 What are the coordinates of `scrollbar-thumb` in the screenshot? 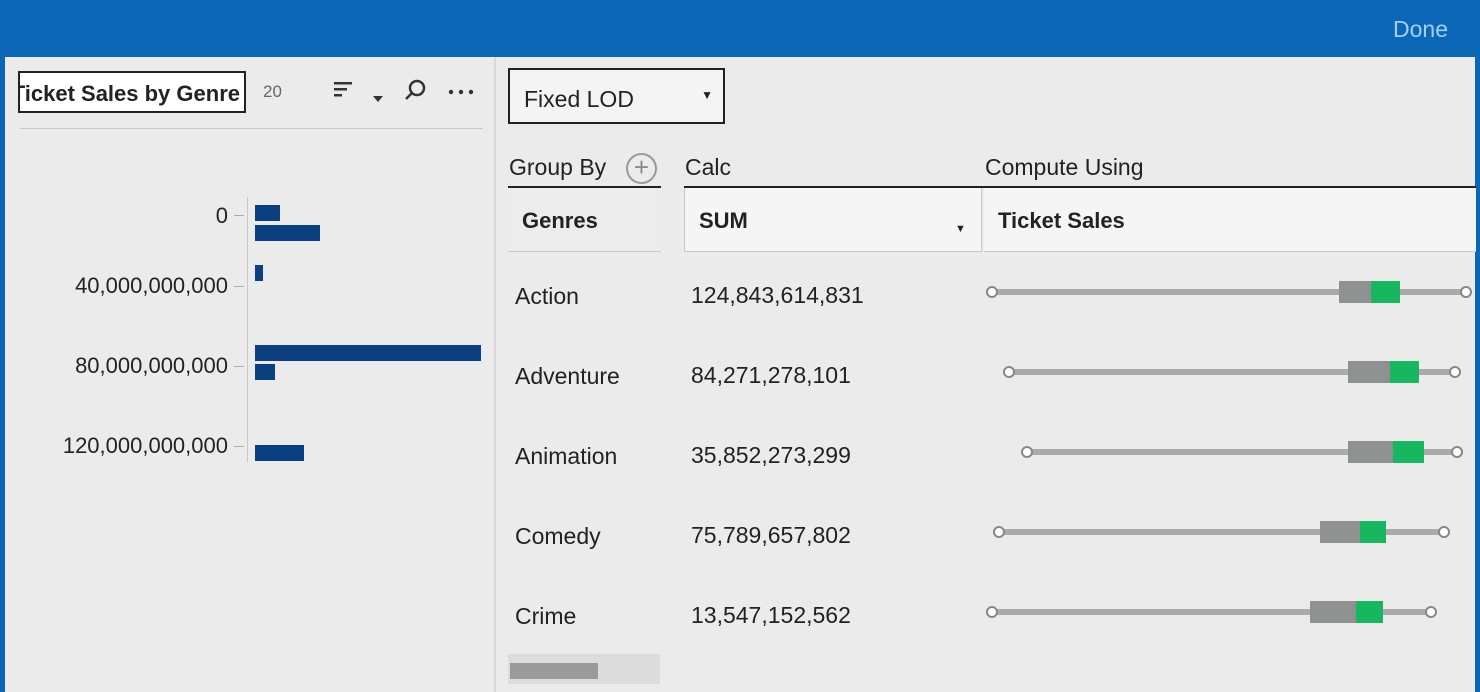 It's located at (554, 671).